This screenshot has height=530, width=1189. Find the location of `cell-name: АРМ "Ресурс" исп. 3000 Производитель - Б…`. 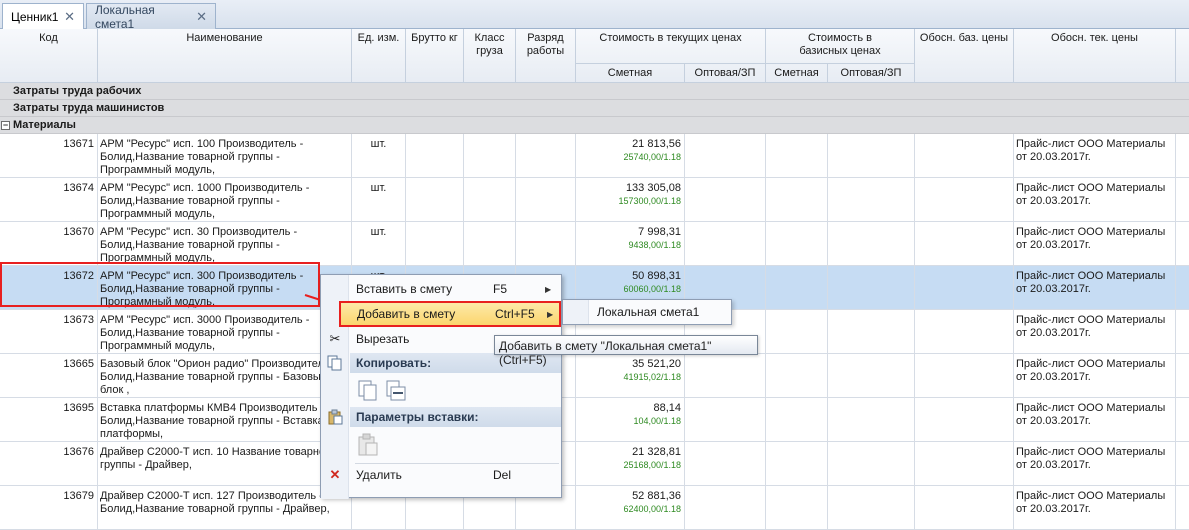

cell-name: АРМ "Ресурс" исп. 3000 Производитель - Б… is located at coordinates (225, 332).